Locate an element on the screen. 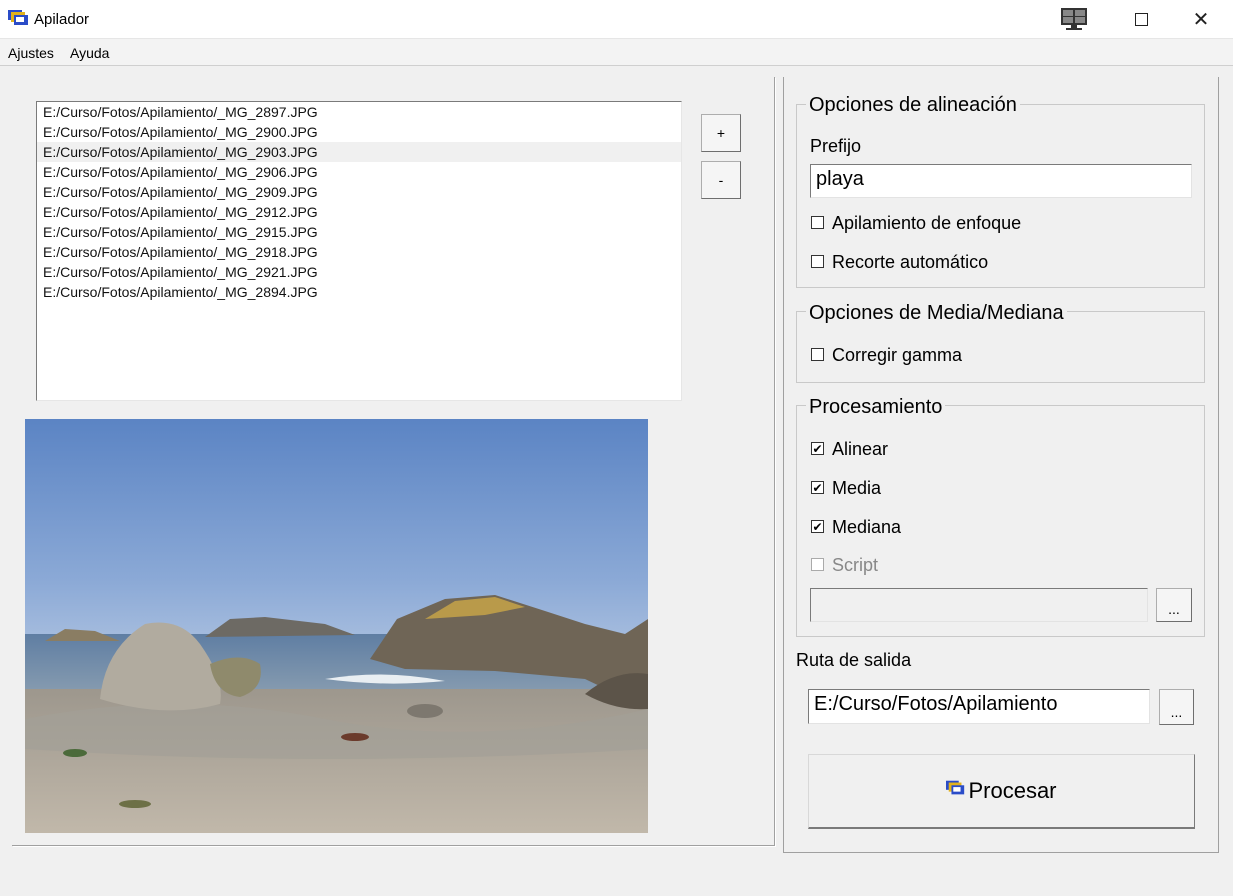 This screenshot has width=1233, height=896. prefix-input: playa is located at coordinates (1001, 181).